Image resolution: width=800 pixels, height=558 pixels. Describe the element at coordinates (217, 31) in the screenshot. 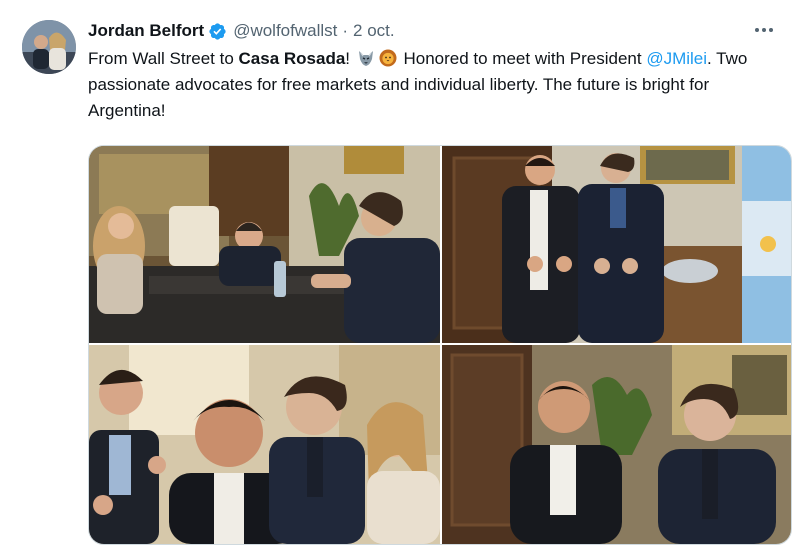

I see `verified-badge-icon` at that location.